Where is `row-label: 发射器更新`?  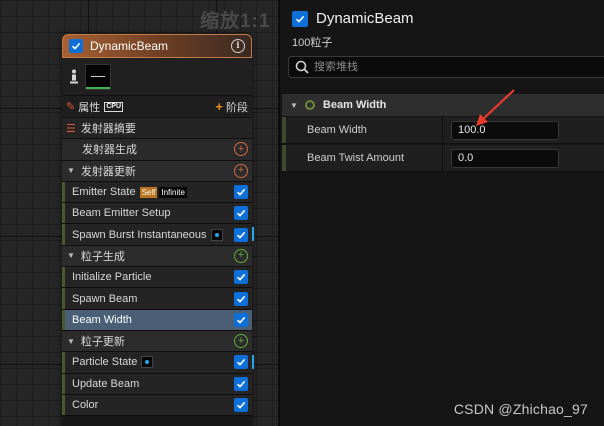 row-label: 发射器更新 is located at coordinates (108, 171).